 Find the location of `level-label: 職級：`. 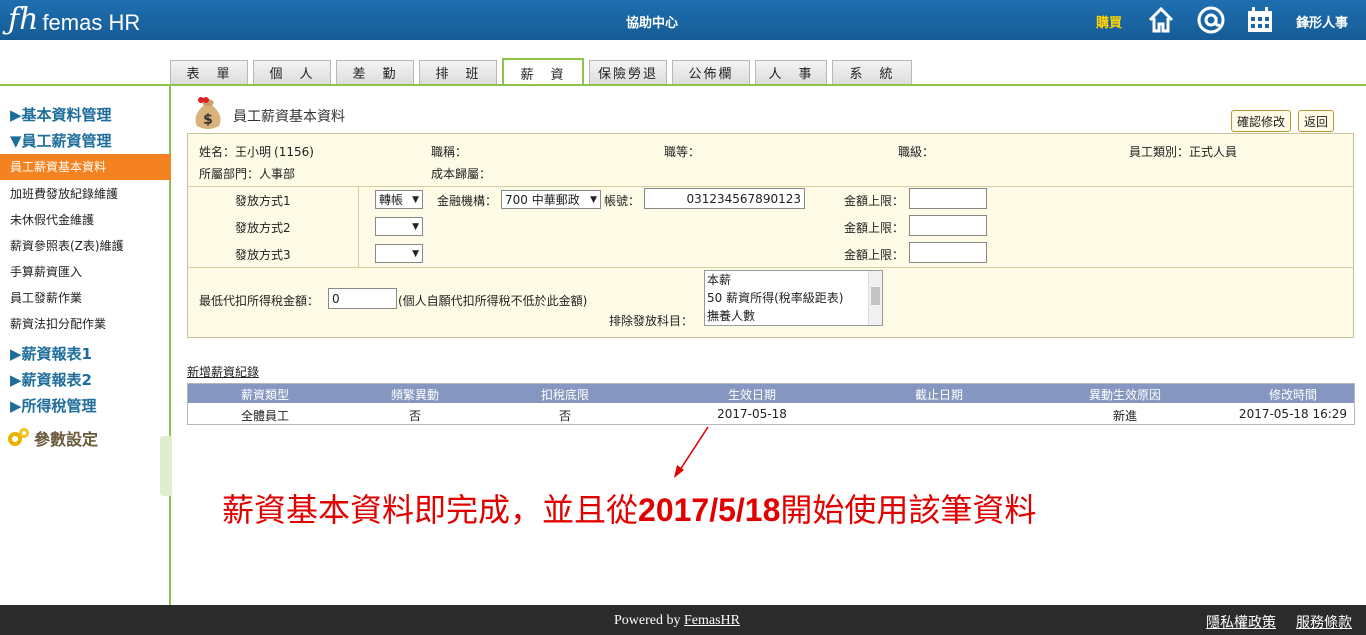

level-label: 職級： is located at coordinates (916, 152).